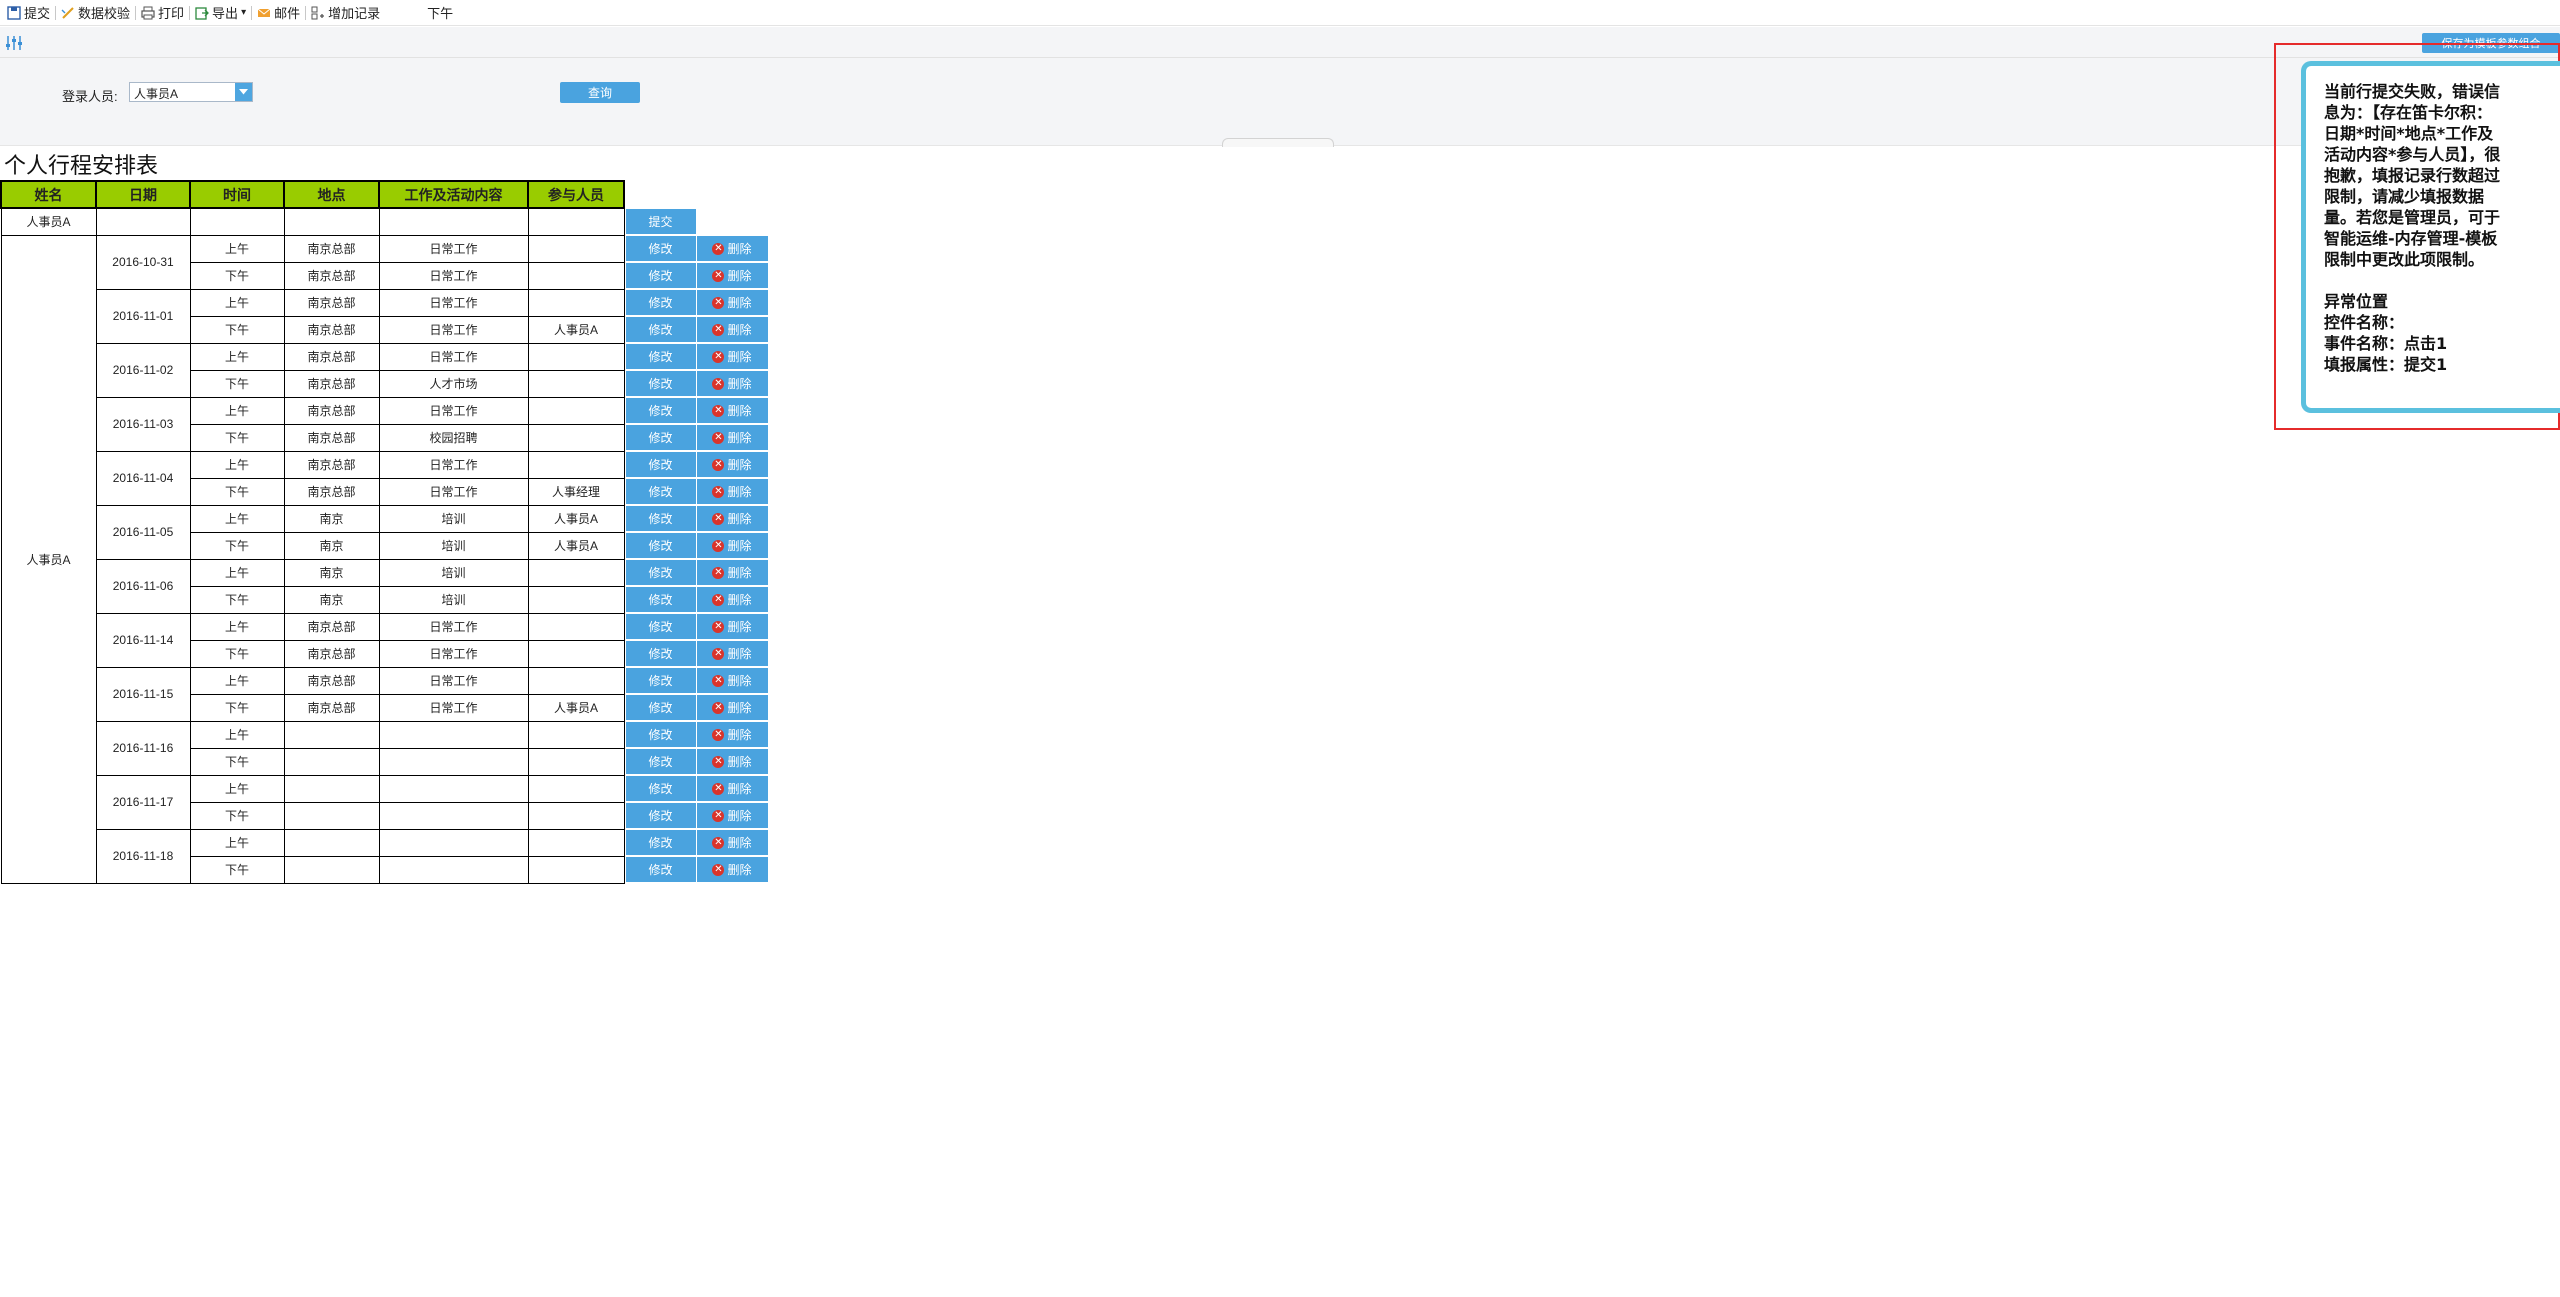  What do you see at coordinates (28, 13) in the screenshot?
I see `toolbar-button-save: 提交` at bounding box center [28, 13].